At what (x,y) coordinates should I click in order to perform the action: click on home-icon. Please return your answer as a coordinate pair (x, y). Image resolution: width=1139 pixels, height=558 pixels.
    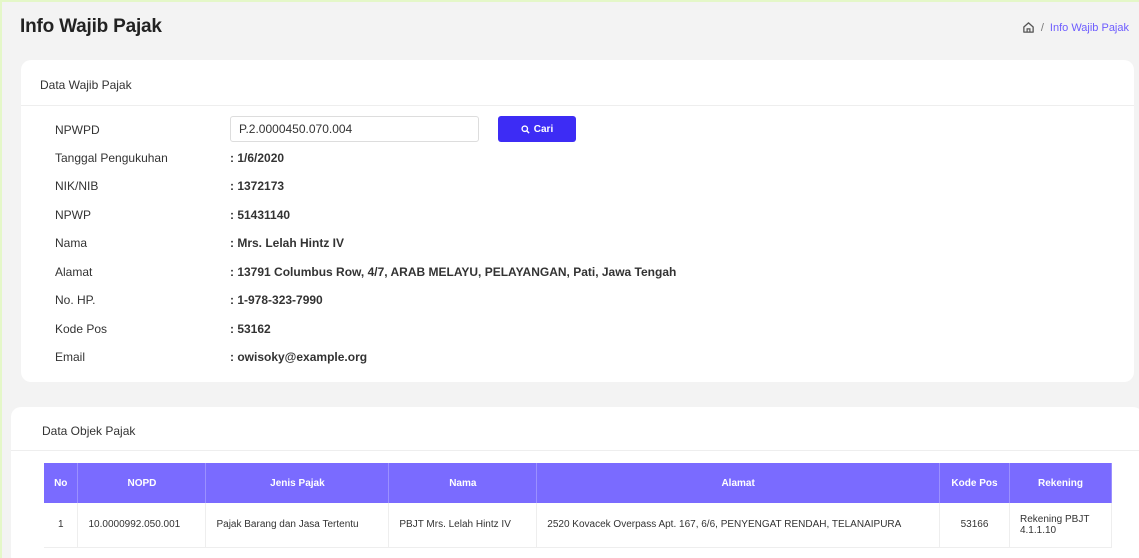
    Looking at the image, I should click on (1028, 27).